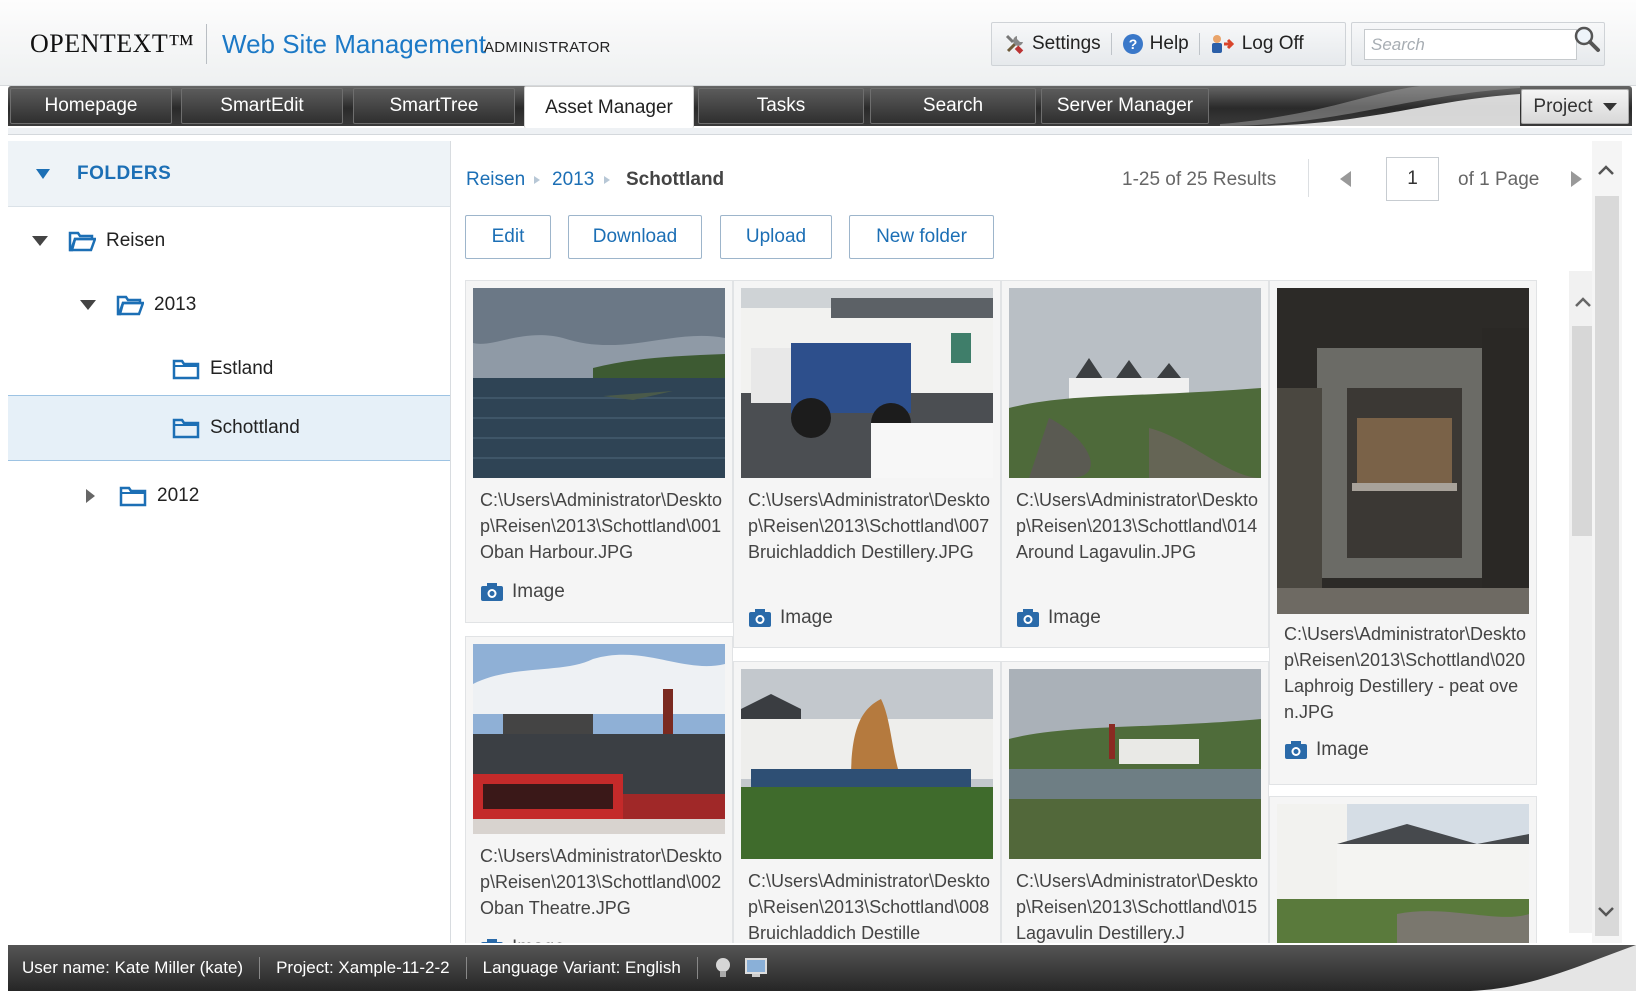 The width and height of the screenshot is (1636, 991). Describe the element at coordinates (136, 240) in the screenshot. I see `tree-label: Reisen` at that location.